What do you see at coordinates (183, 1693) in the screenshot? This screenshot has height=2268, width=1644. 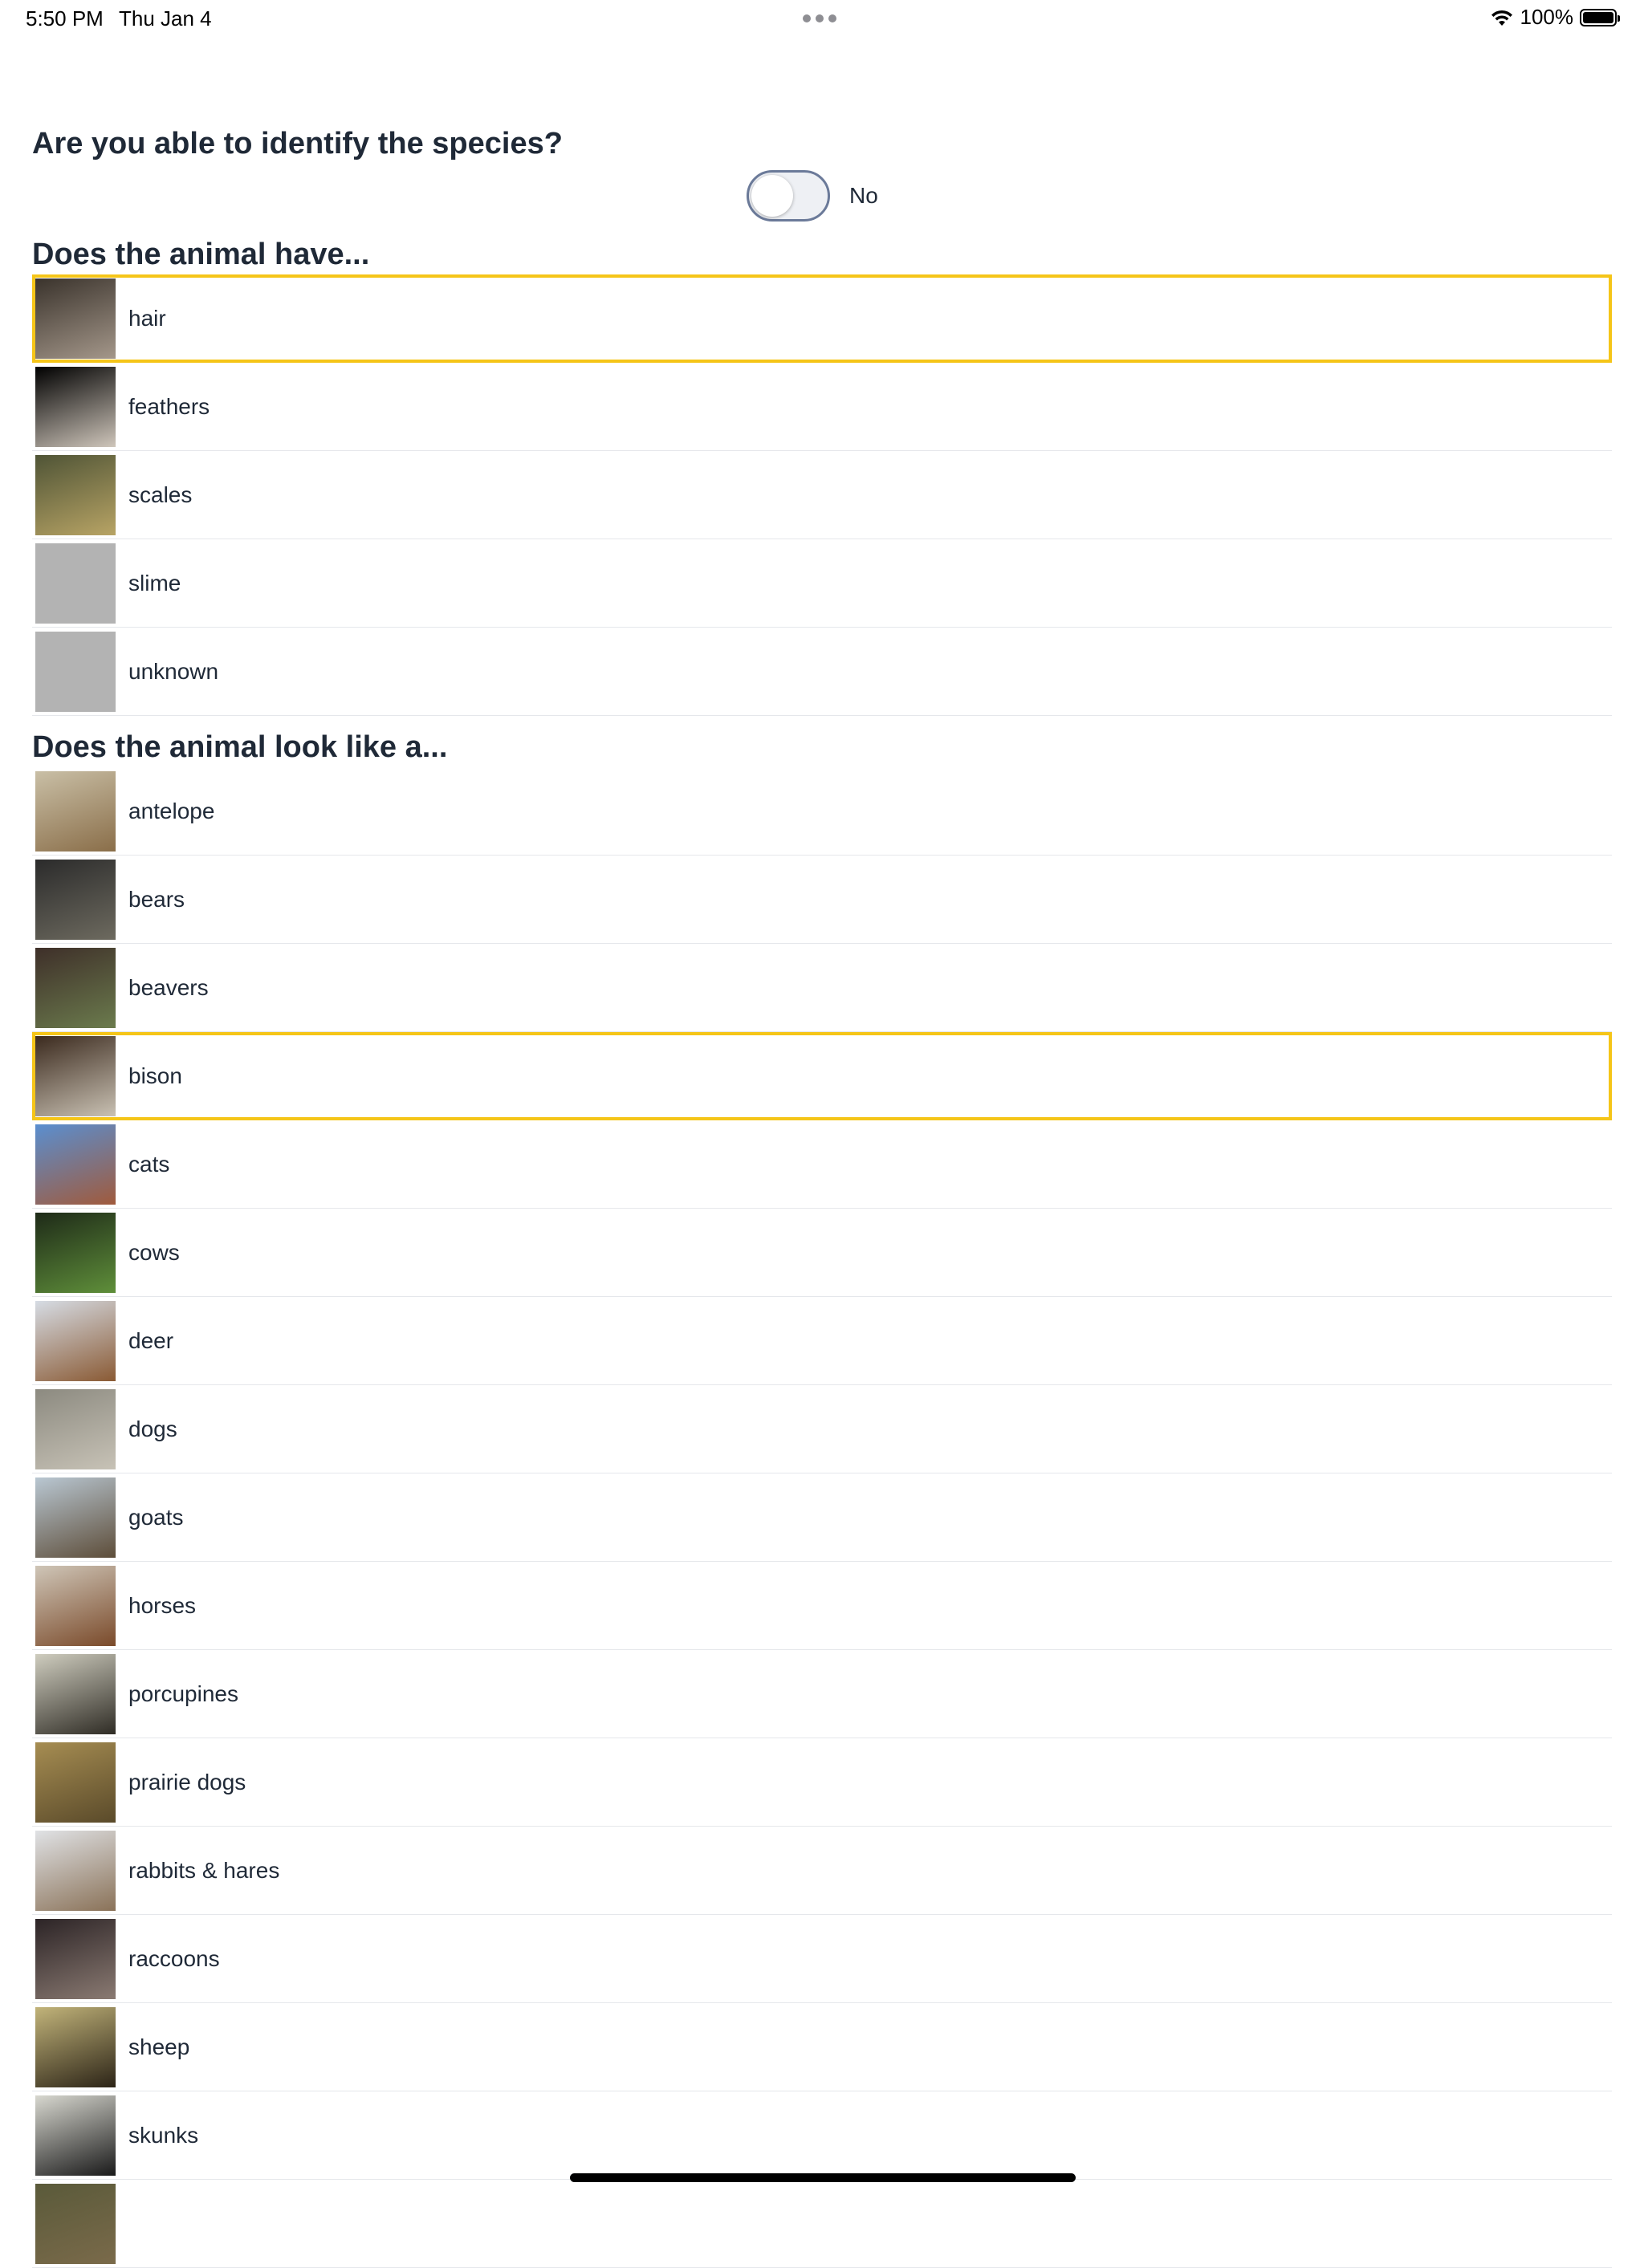 I see `list-item-label: porcupines` at bounding box center [183, 1693].